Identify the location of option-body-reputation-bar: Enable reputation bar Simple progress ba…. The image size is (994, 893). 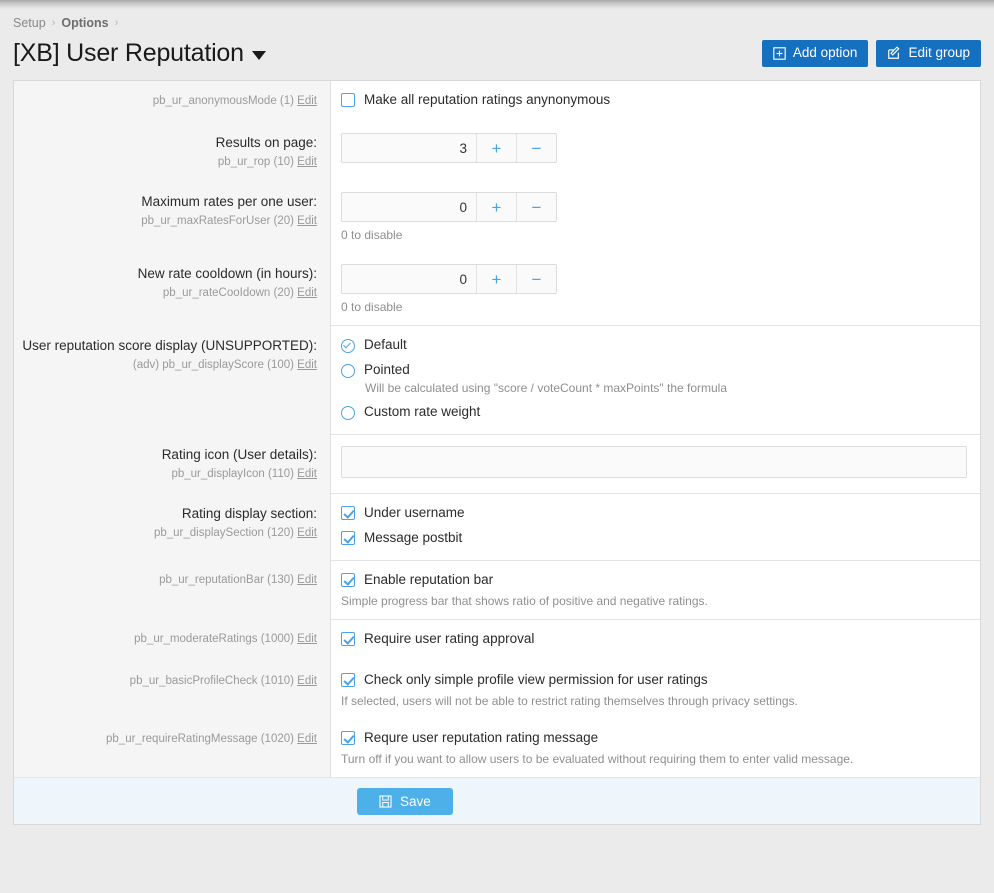
(655, 589).